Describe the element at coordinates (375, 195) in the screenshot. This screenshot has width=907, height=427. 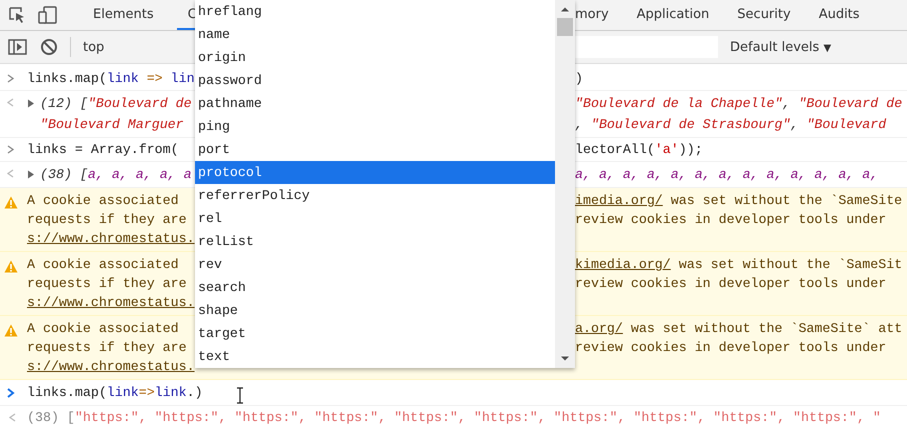
I see `autocomplete-item: referrerPolicy` at that location.